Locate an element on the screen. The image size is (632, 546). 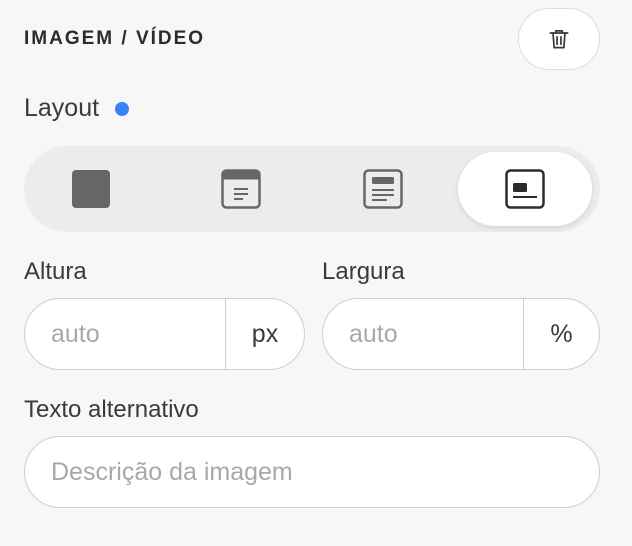
alt-text-input is located at coordinates (305, 472).